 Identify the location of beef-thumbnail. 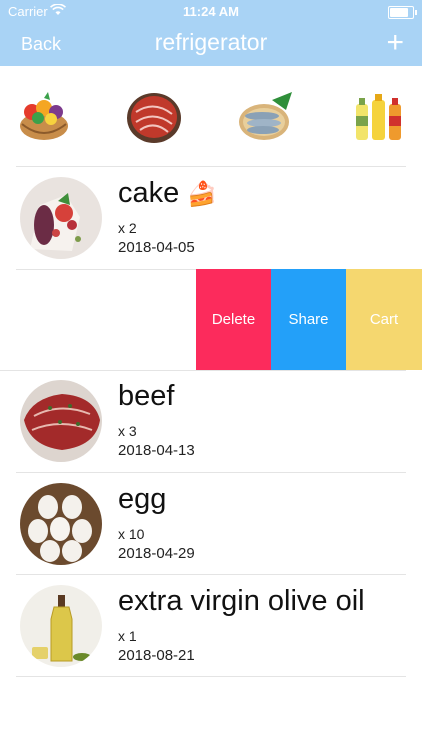
(61, 421).